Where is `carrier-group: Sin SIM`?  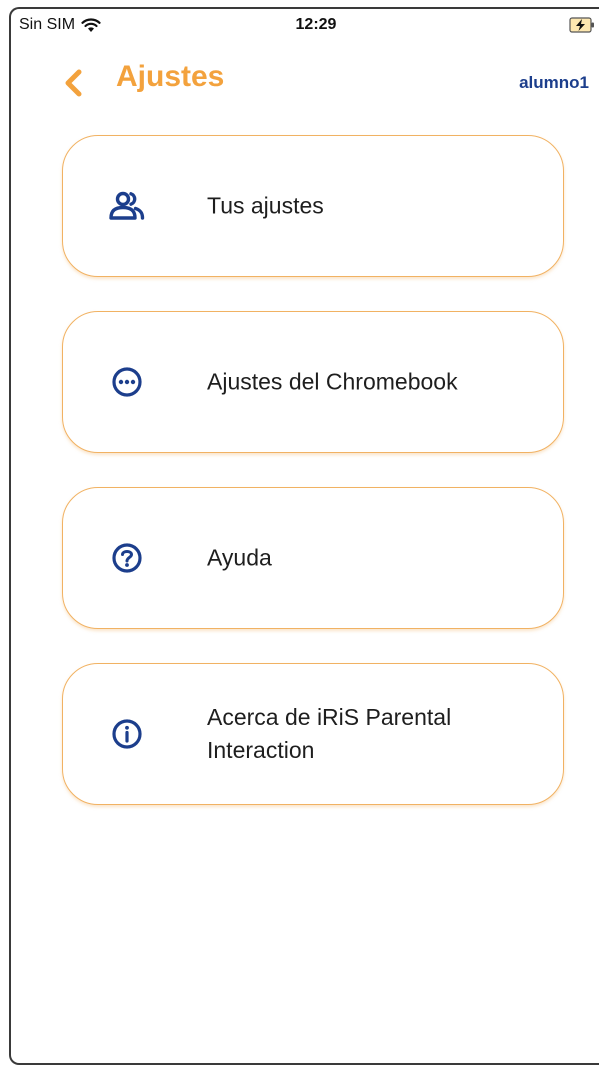
carrier-group: Sin SIM is located at coordinates (60, 25).